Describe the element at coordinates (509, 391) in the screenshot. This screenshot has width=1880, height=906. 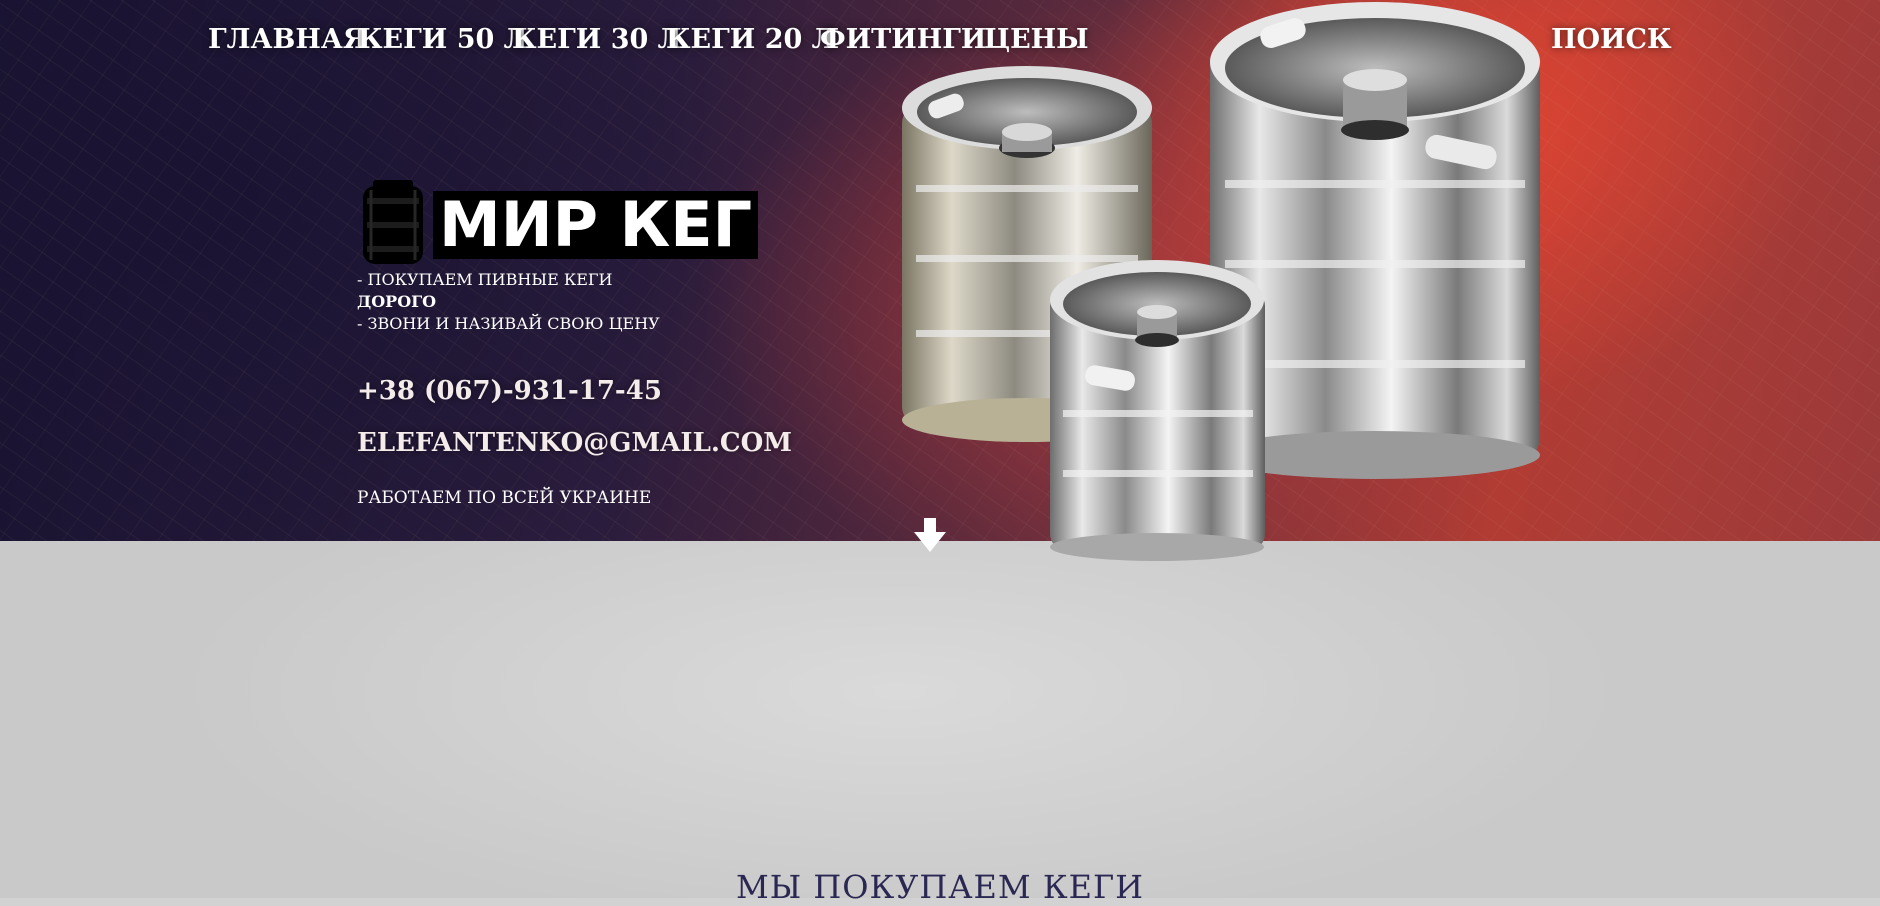
I see `phone-link: +38 (067)-931-17-45` at that location.